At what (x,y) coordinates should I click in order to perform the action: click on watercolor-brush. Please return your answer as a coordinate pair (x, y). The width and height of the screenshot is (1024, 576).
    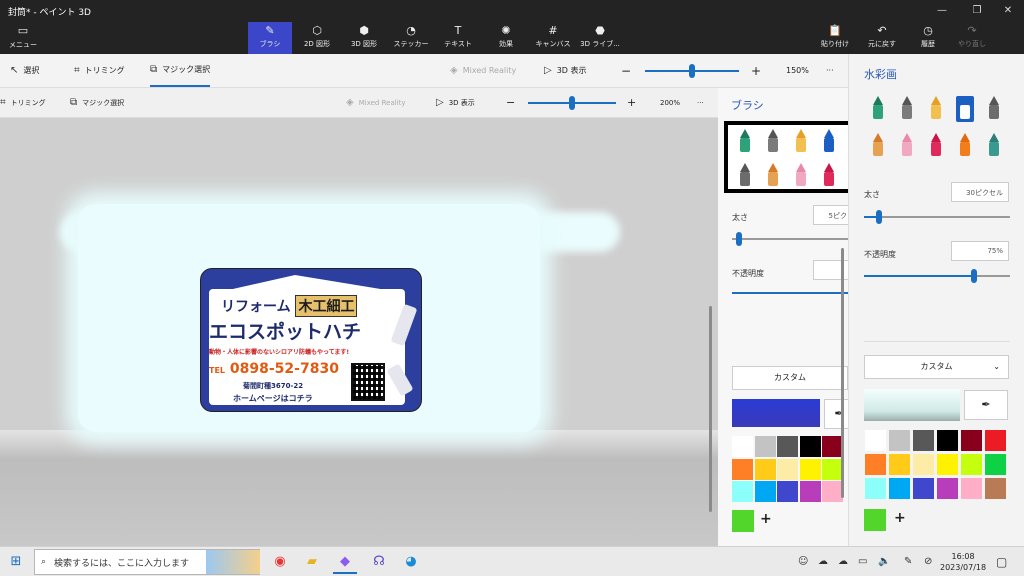
    Looking at the image, I should click on (965, 109).